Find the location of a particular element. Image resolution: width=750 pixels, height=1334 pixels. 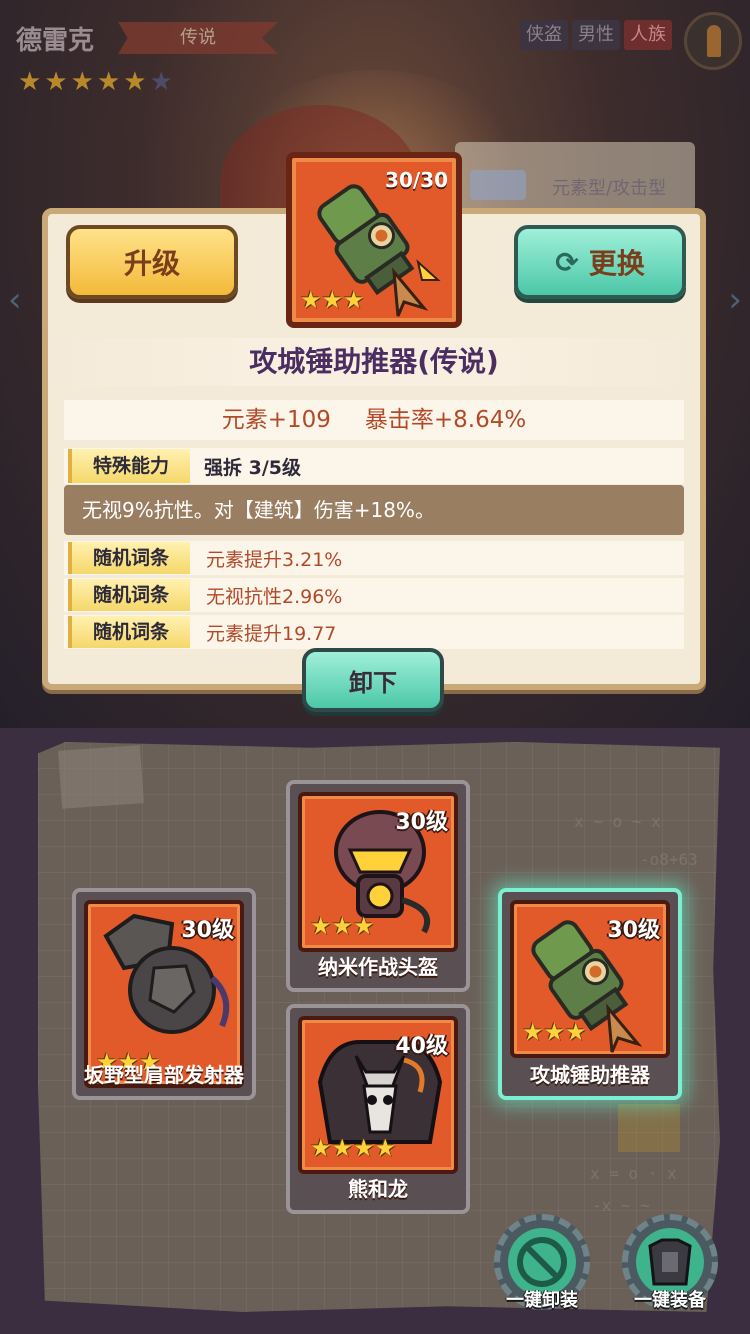

unequip-button: 卸下 is located at coordinates (373, 680).